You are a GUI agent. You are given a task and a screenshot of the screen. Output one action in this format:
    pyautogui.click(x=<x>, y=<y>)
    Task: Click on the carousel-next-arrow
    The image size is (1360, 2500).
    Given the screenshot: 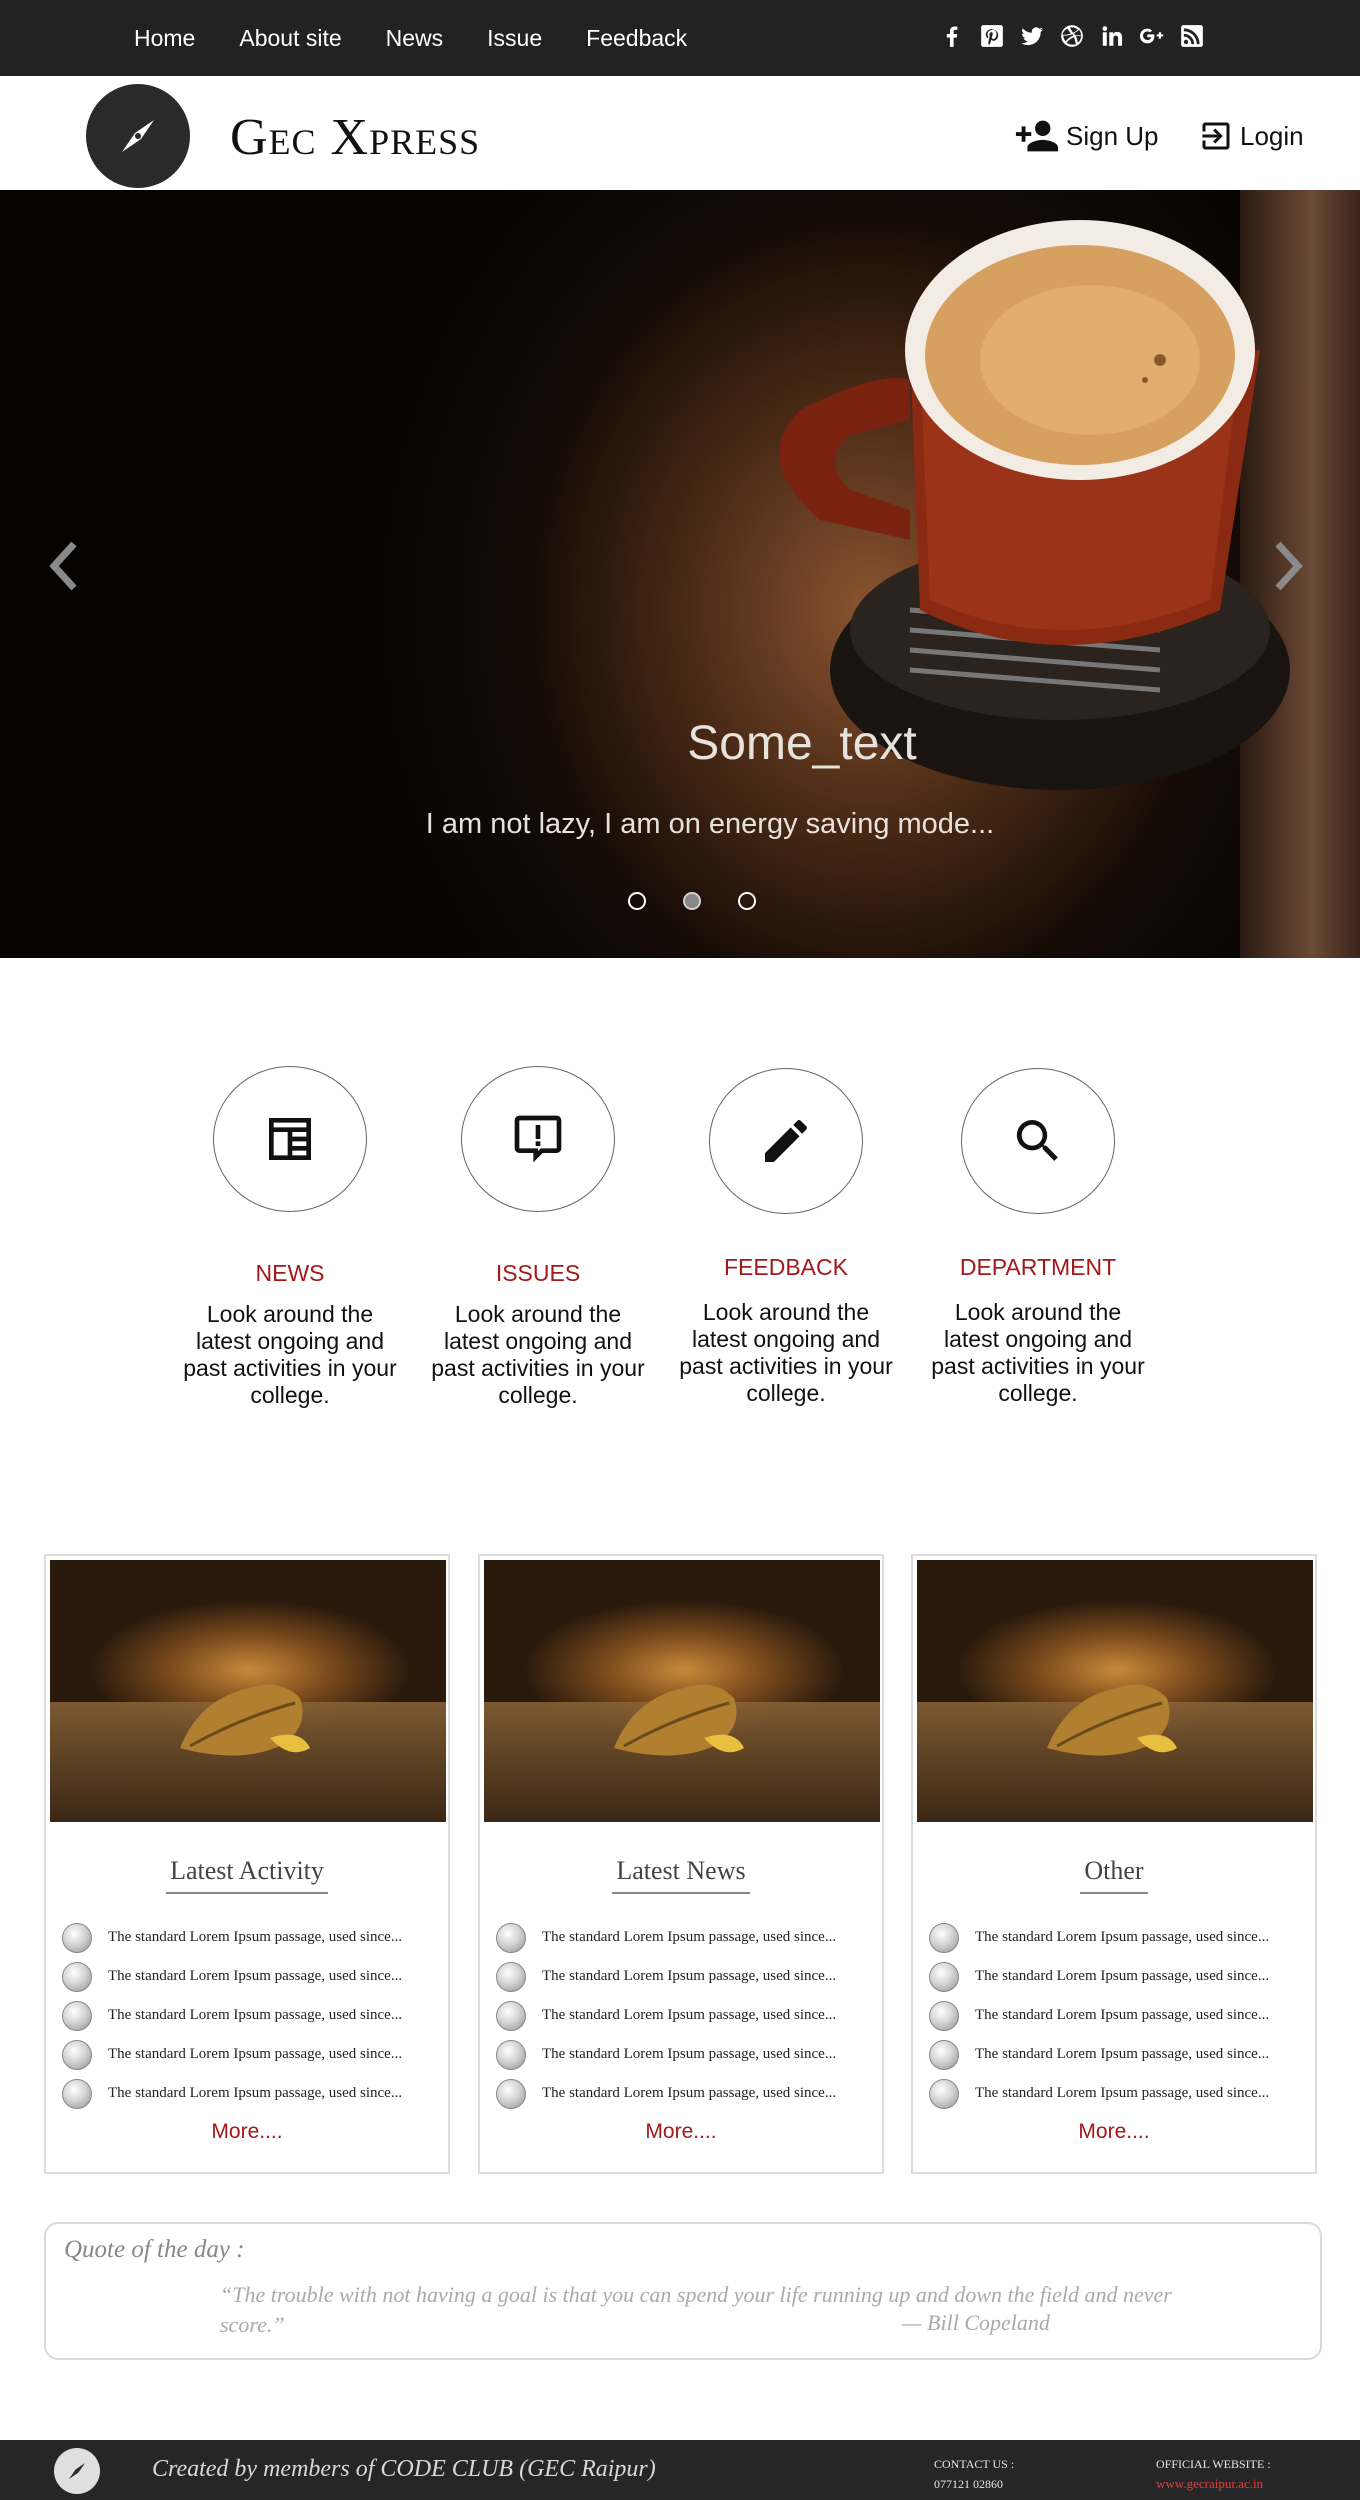 What is the action you would take?
    pyautogui.click(x=1288, y=566)
    